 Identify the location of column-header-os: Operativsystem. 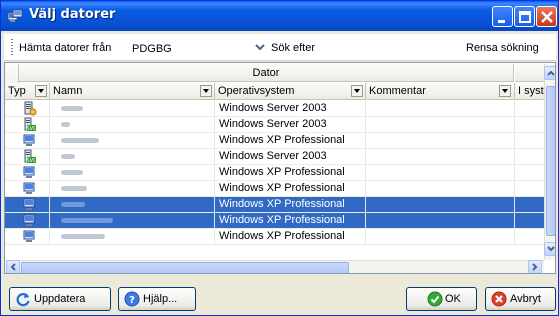
(290, 91).